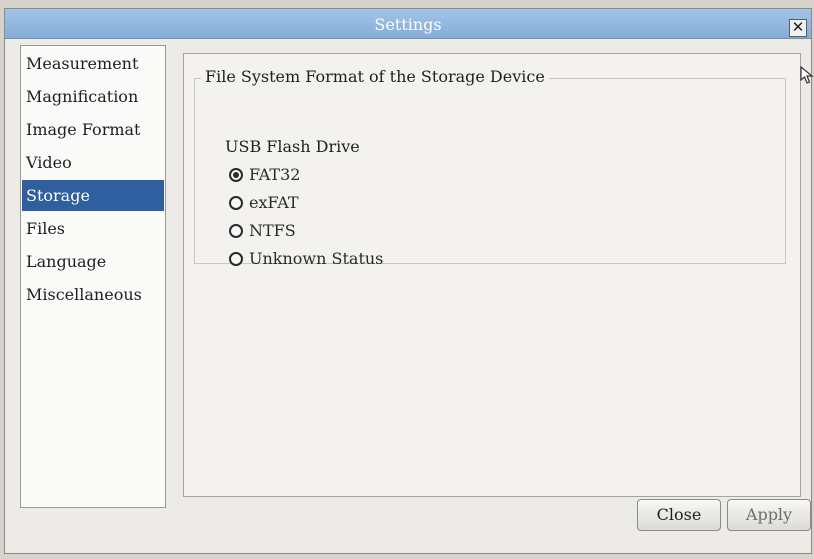 This screenshot has height=559, width=814. What do you see at coordinates (292, 146) in the screenshot?
I see `usb-flash-drive-label: USB Flash Drive` at bounding box center [292, 146].